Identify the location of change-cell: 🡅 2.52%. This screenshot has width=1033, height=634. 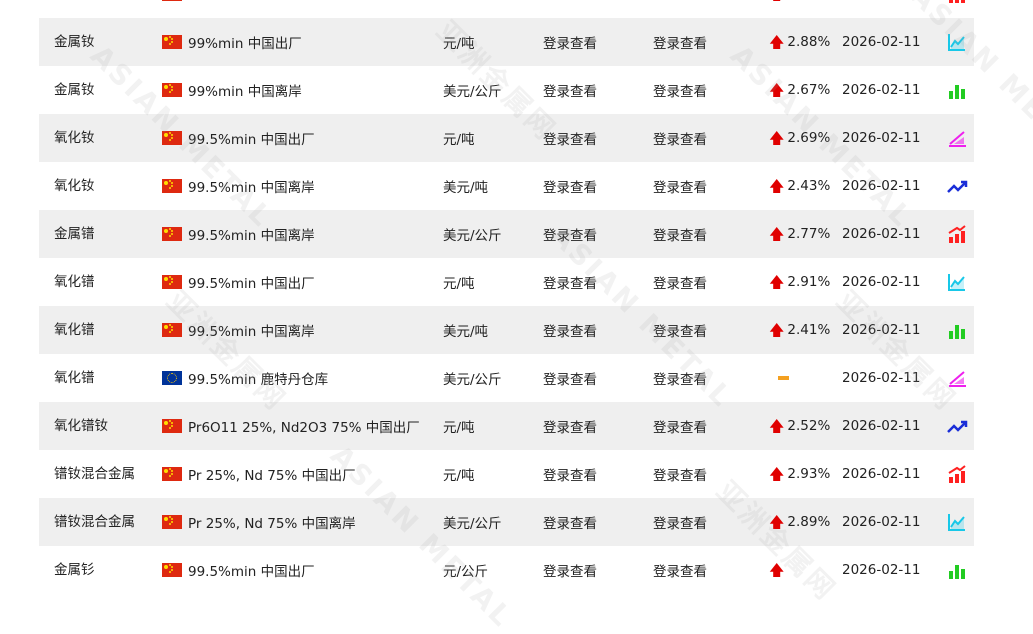
(799, 426).